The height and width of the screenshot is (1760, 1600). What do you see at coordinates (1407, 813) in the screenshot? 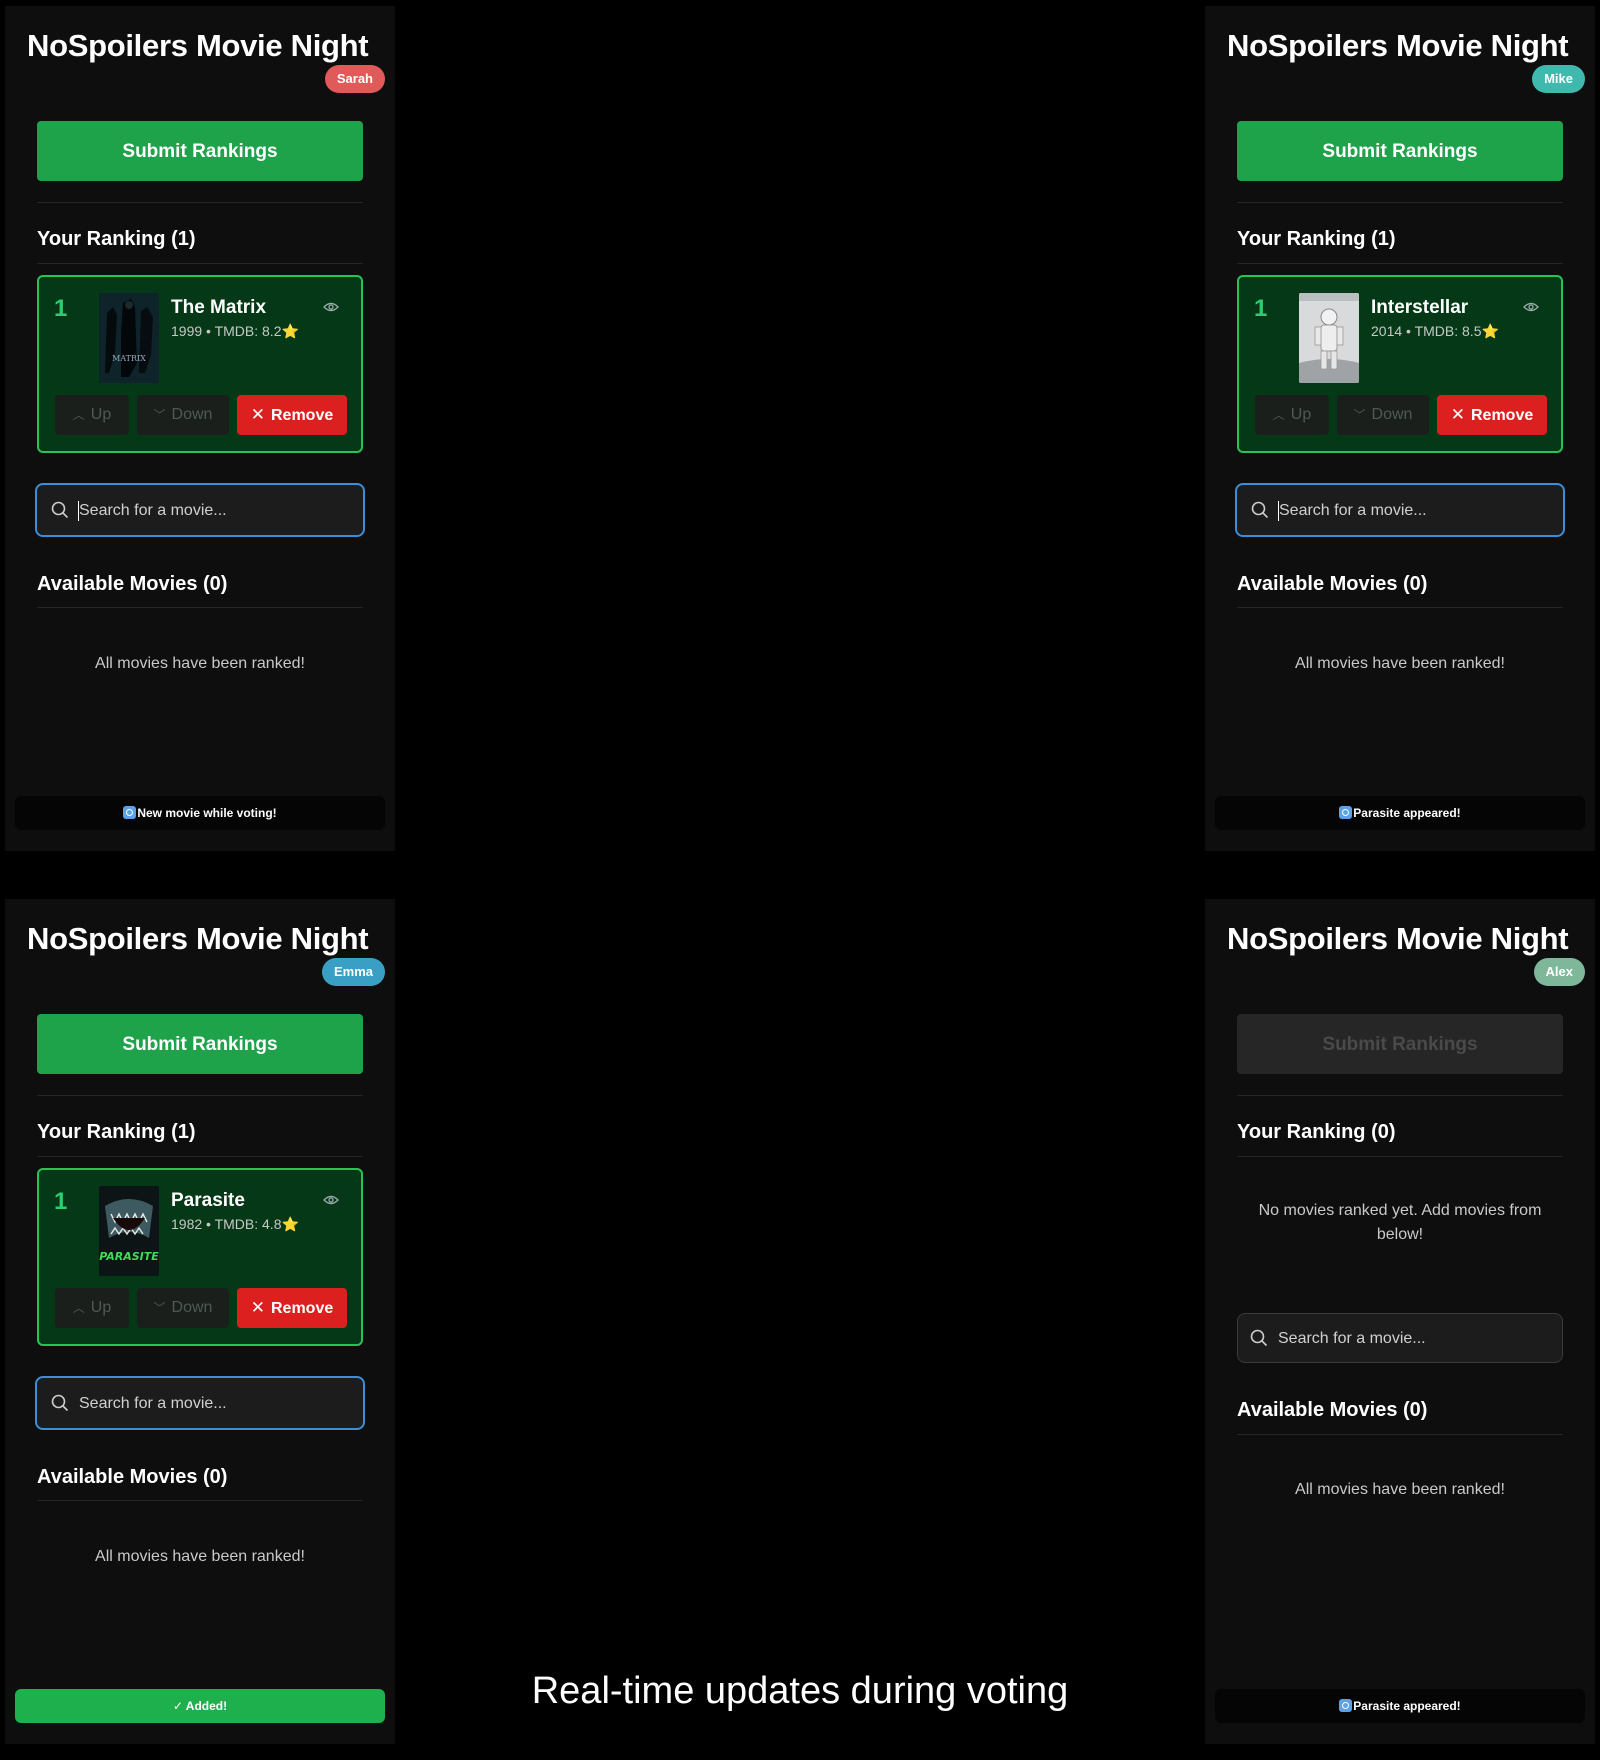
I see `toast-text: Parasite appeared!` at bounding box center [1407, 813].